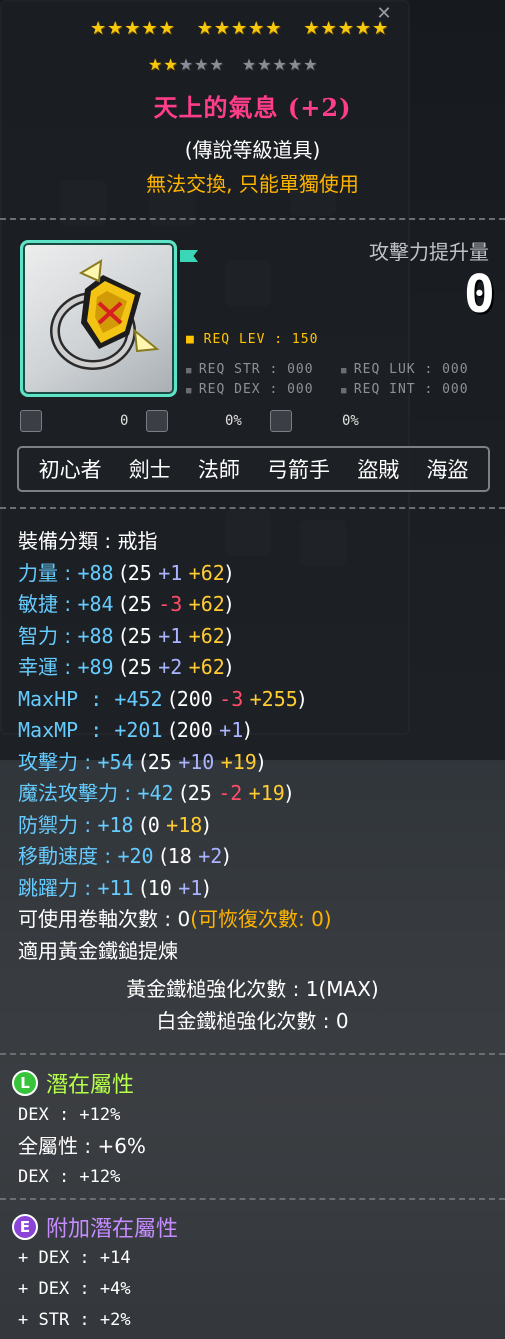 This screenshot has height=1339, width=505. Describe the element at coordinates (124, 856) in the screenshot. I see `stat-speed: 移動速度 : +20 (18 +2)` at that location.